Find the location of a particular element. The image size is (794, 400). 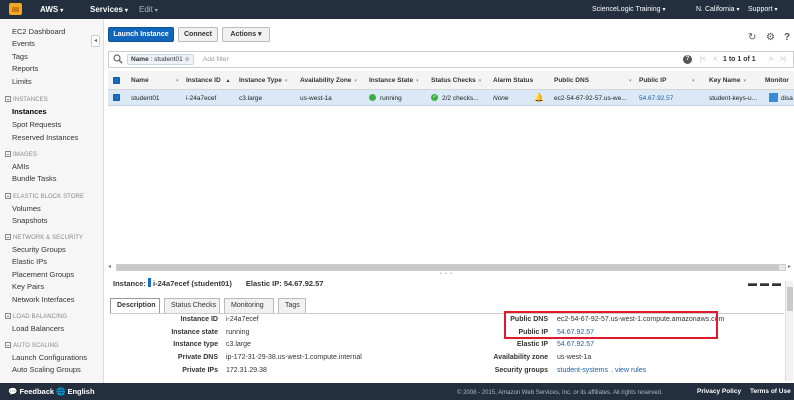

tab-description: Description is located at coordinates (135, 306).